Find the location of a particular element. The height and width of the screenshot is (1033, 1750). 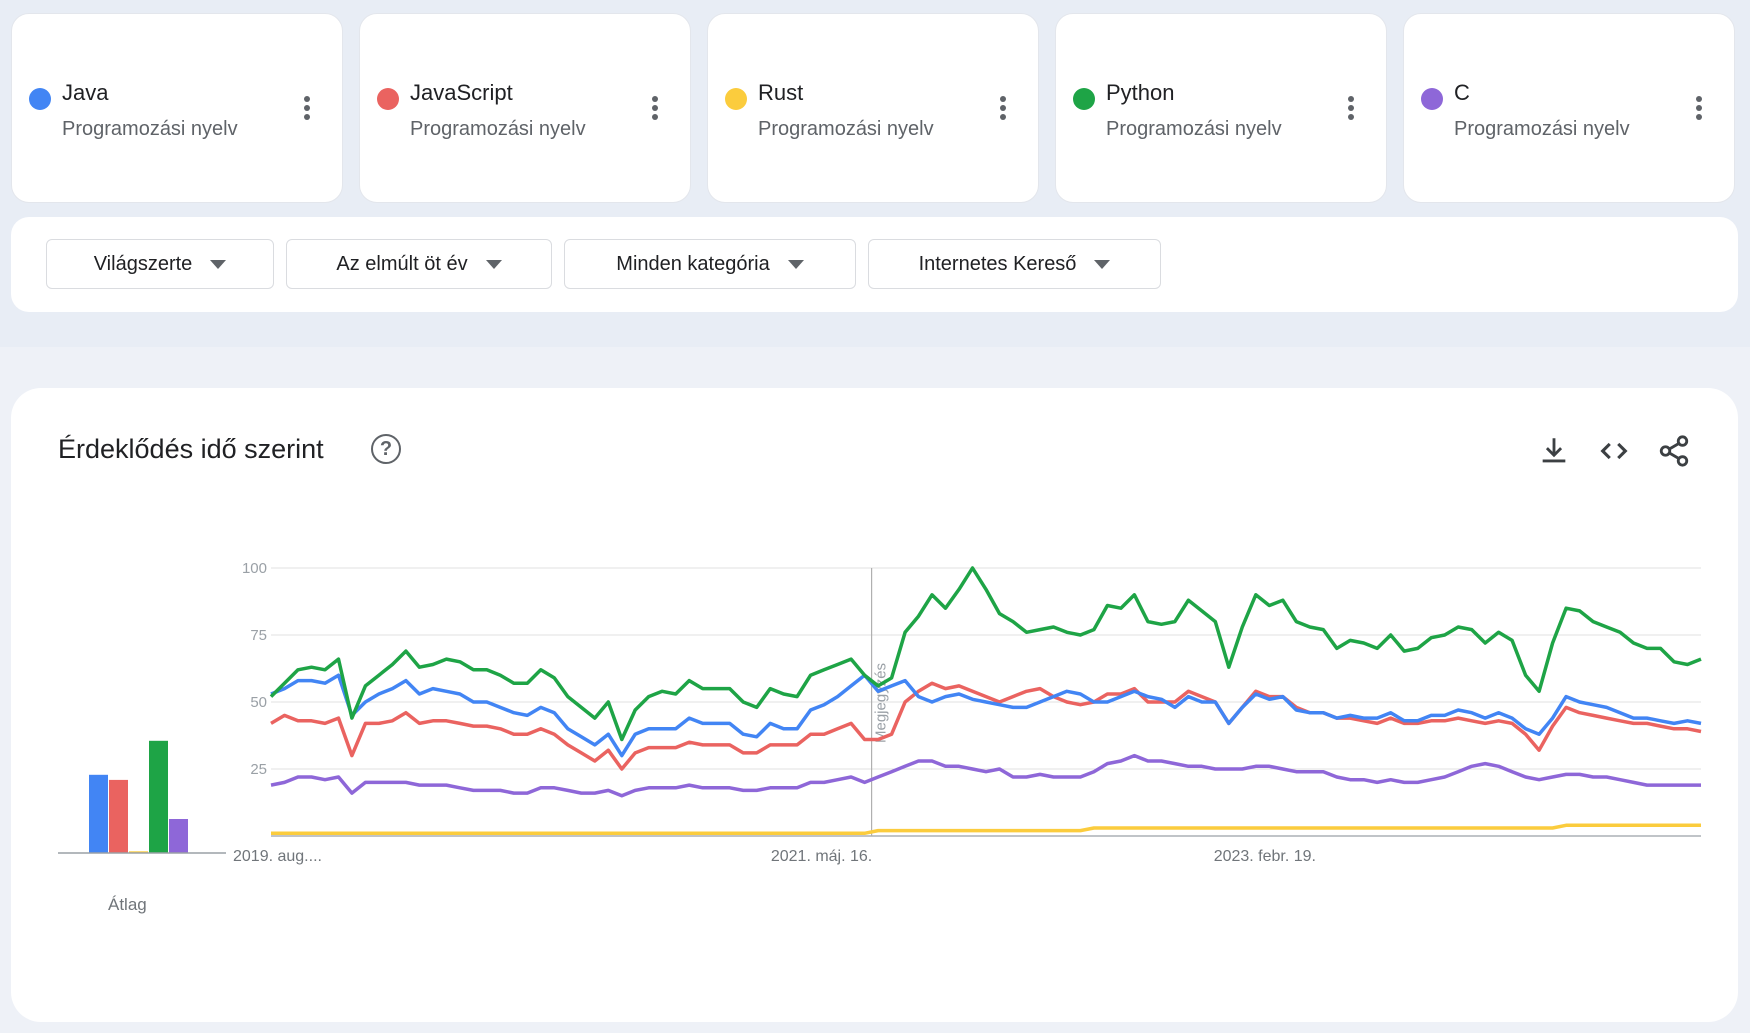

period-filter: Az elmúlt öt év is located at coordinates (419, 264).